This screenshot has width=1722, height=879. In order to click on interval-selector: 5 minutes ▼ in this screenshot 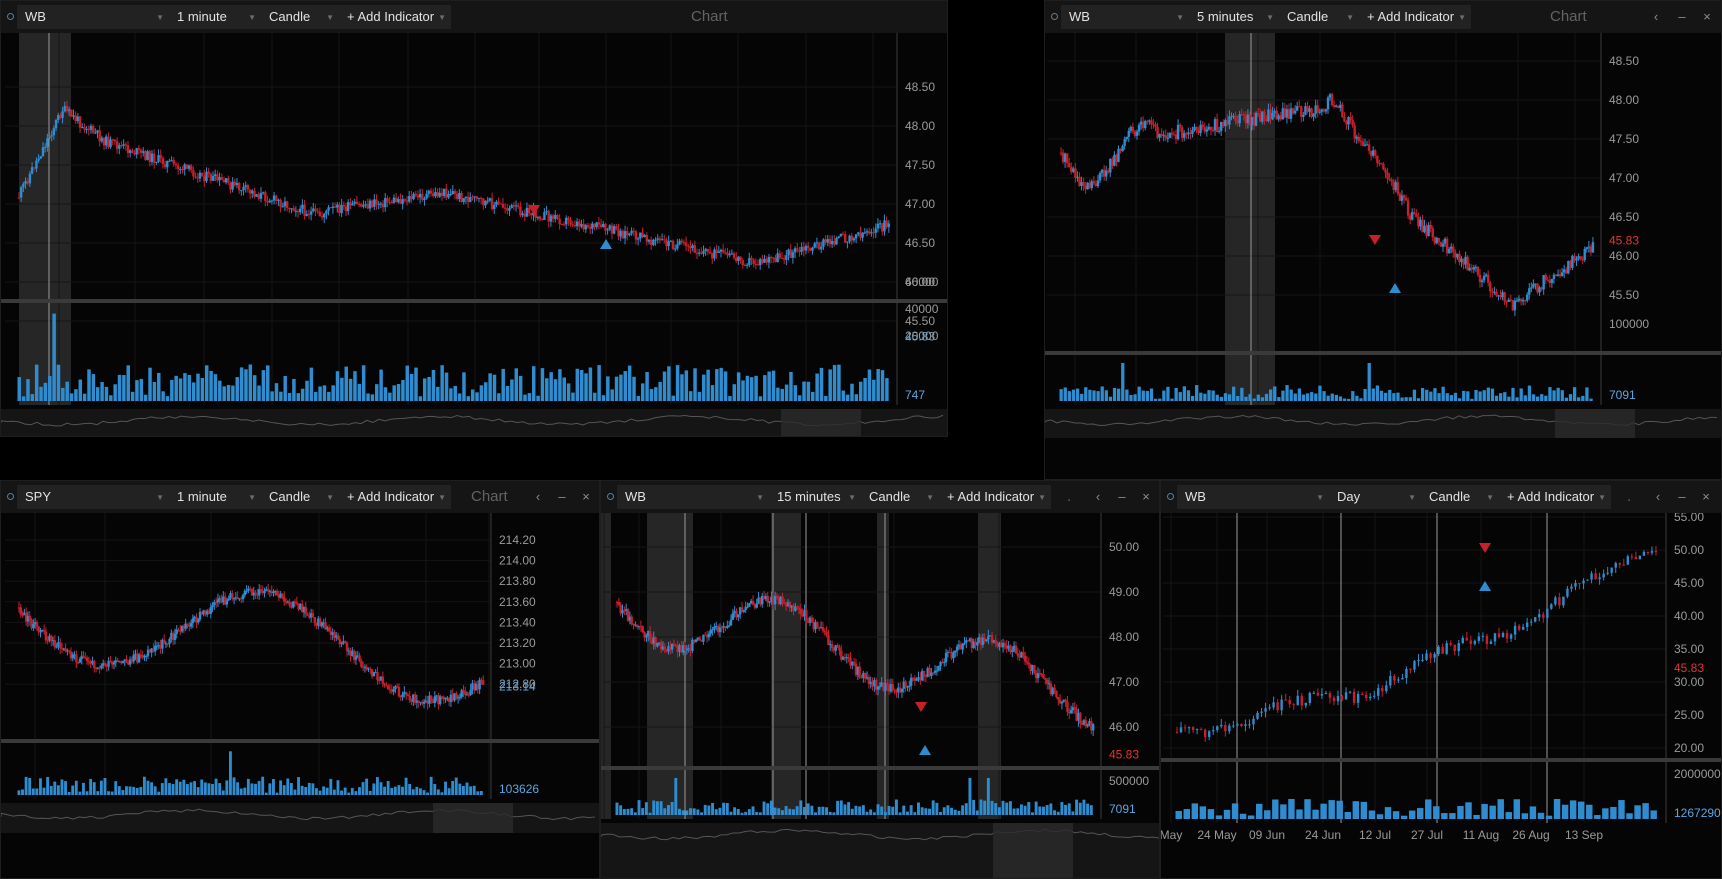, I will do `click(1234, 17)`.